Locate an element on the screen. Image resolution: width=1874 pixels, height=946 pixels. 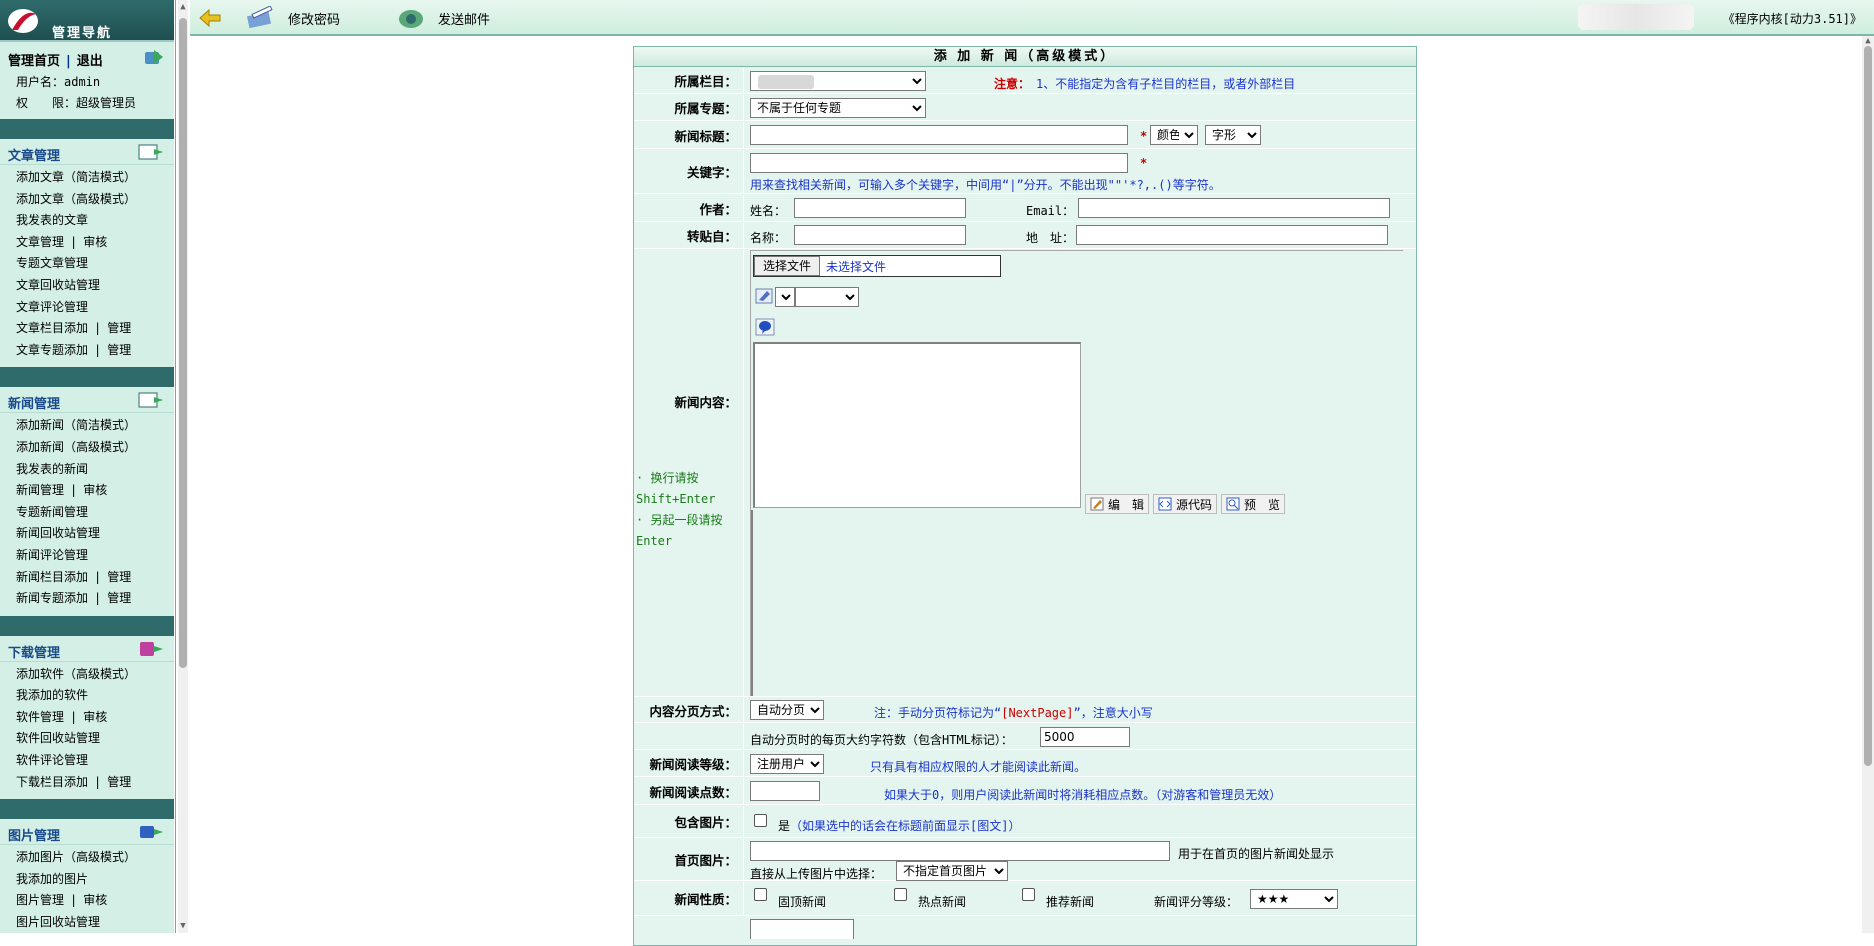
read-points-input is located at coordinates (785, 791).